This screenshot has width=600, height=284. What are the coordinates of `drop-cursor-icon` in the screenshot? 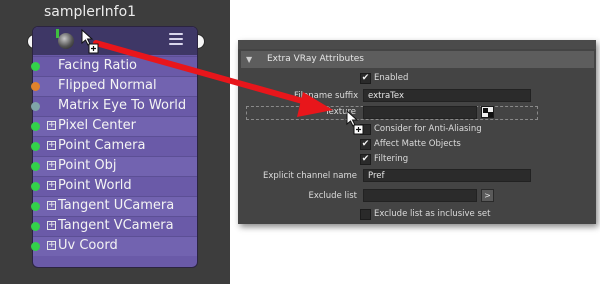 It's located at (355, 122).